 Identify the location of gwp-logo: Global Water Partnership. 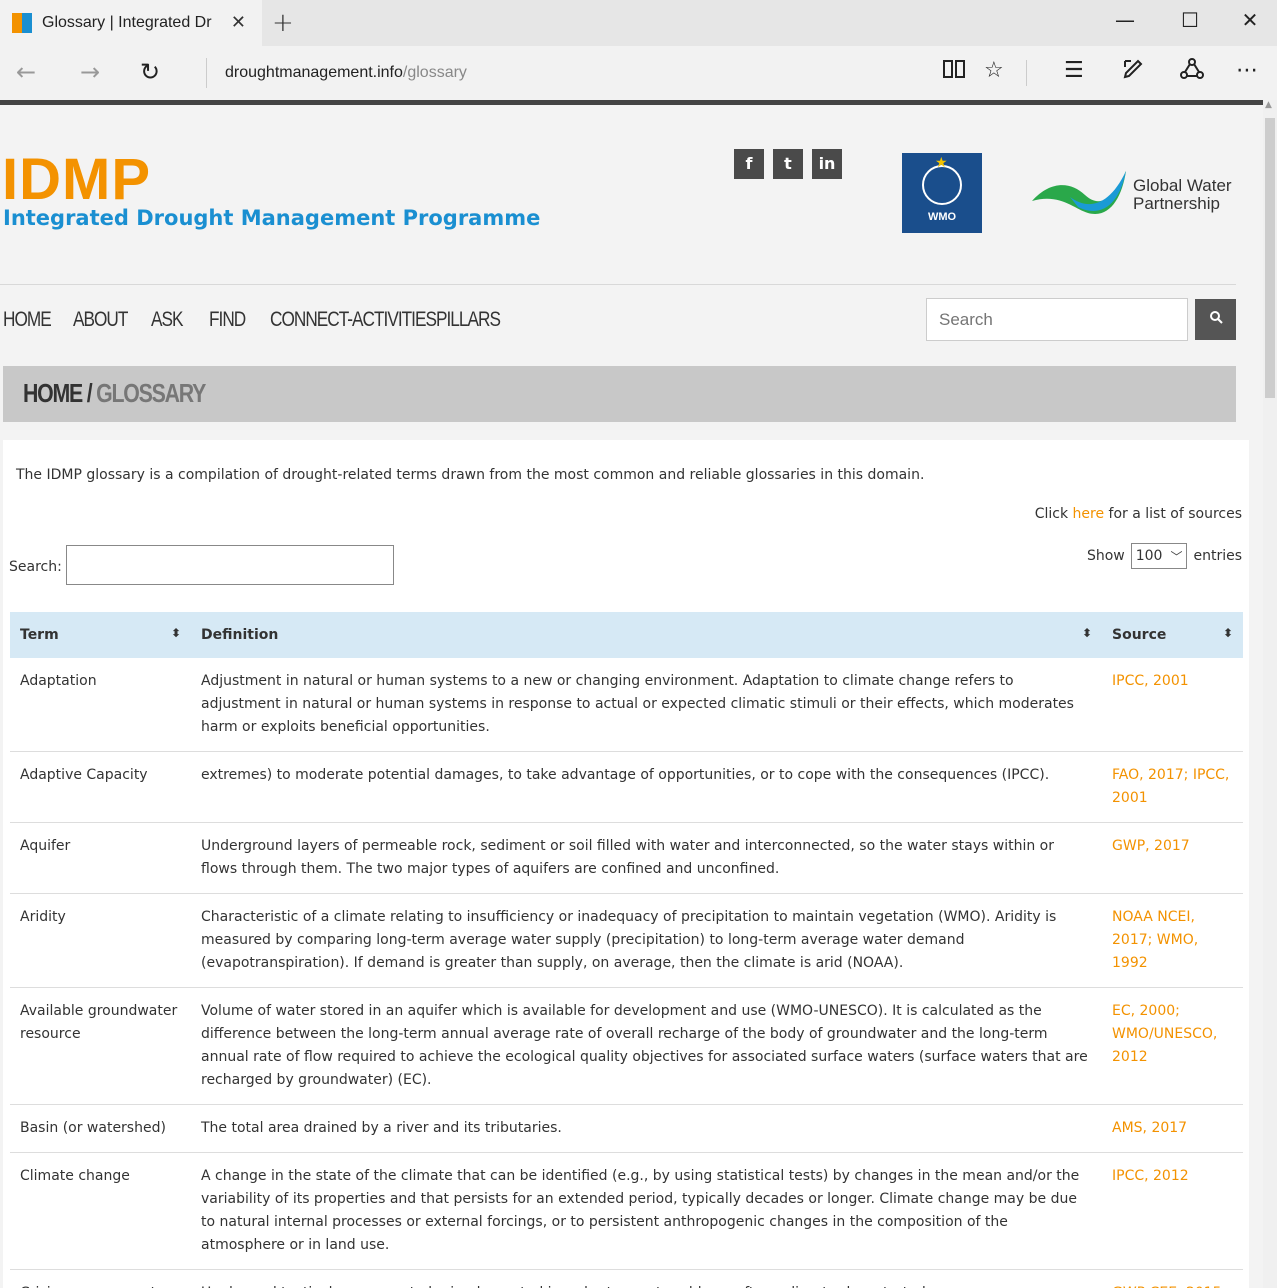
(1135, 193).